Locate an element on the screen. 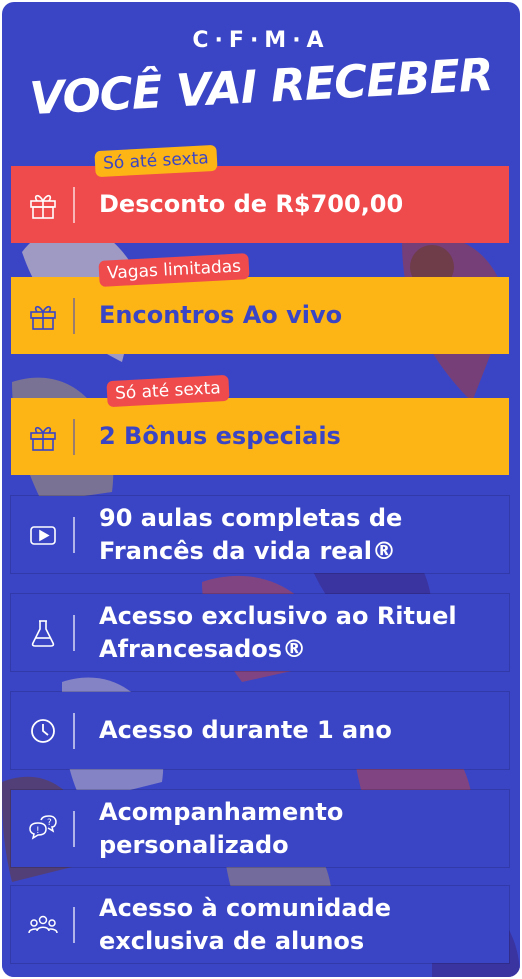 This screenshot has width=522, height=979. benefit-card-personal-support: ! ? Acompanhamento personalizado is located at coordinates (260, 828).